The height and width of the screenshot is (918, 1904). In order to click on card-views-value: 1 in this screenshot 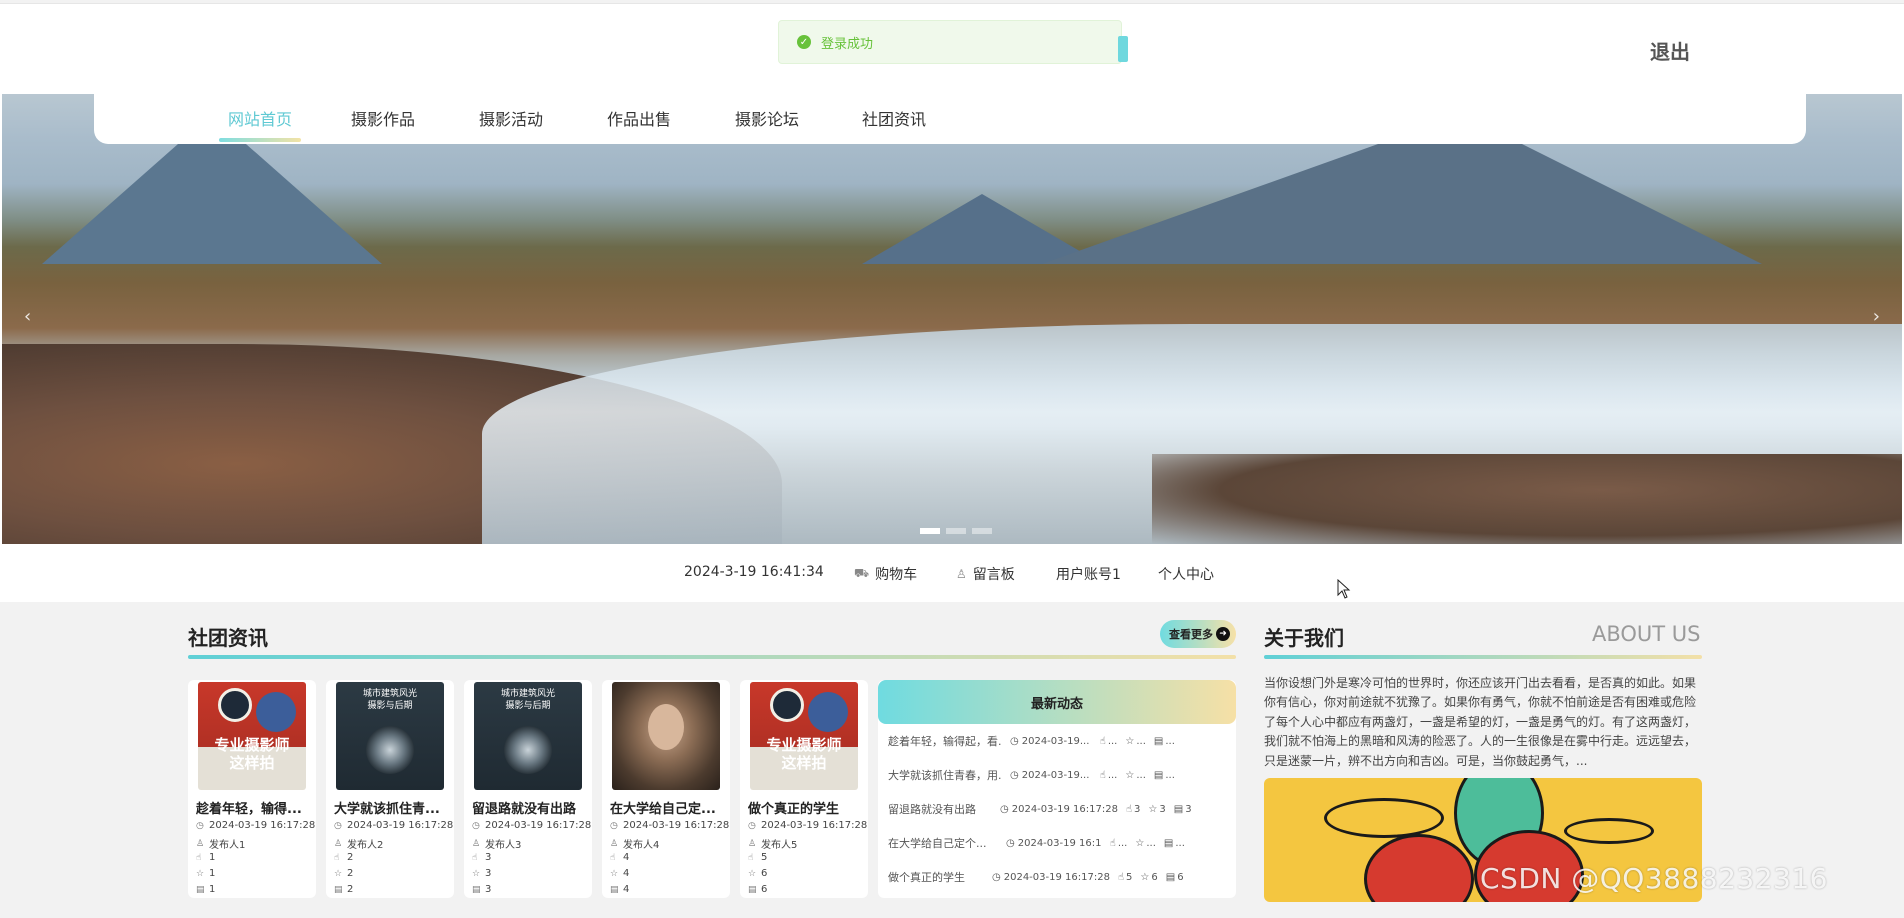, I will do `click(212, 889)`.